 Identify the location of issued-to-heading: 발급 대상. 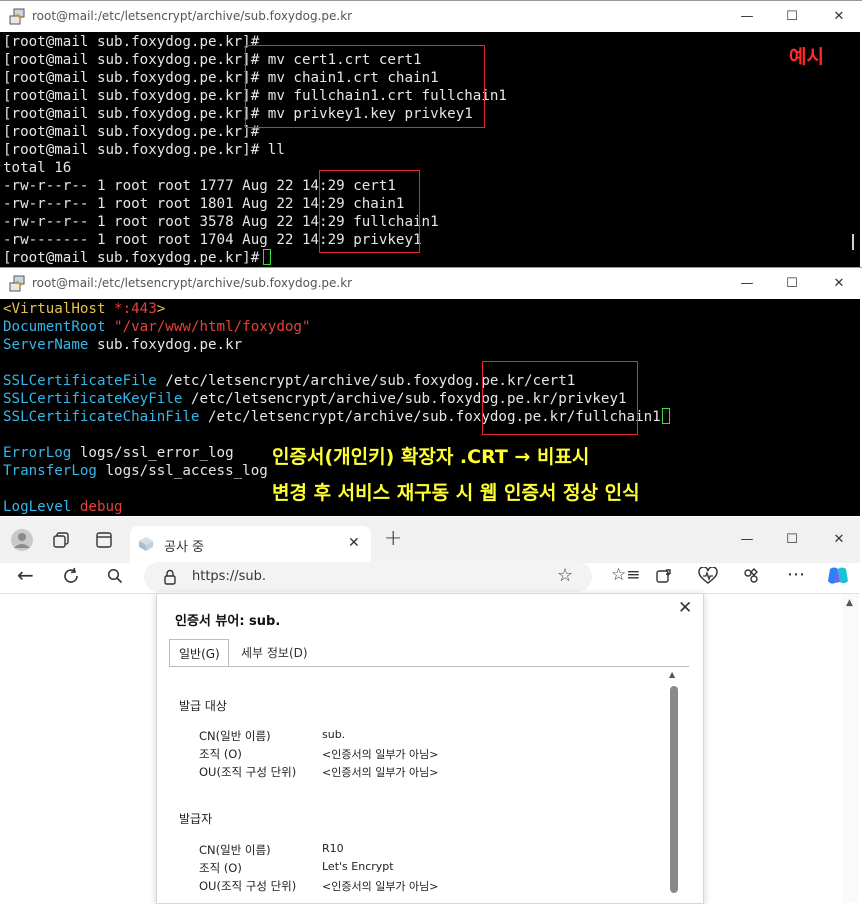
(203, 706).